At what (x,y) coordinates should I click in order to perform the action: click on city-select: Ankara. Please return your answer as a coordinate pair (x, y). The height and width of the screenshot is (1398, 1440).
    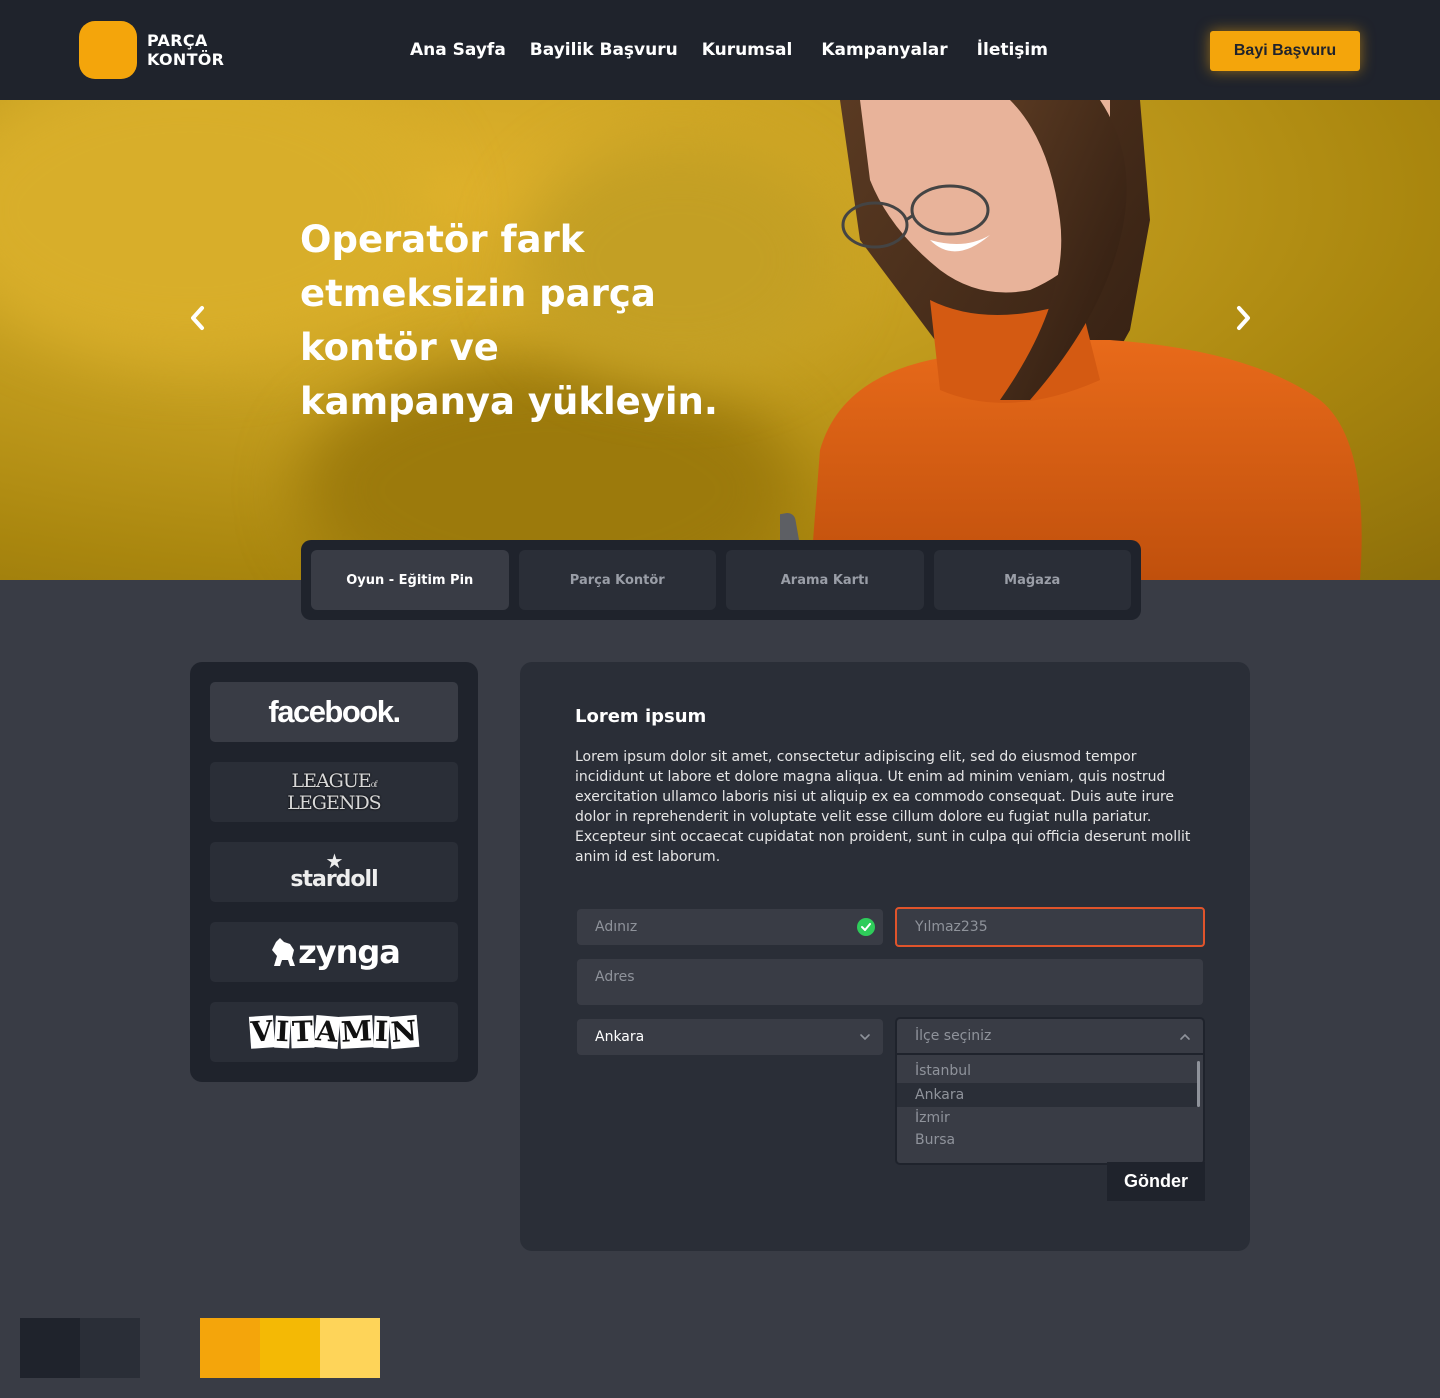
    Looking at the image, I should click on (730, 1037).